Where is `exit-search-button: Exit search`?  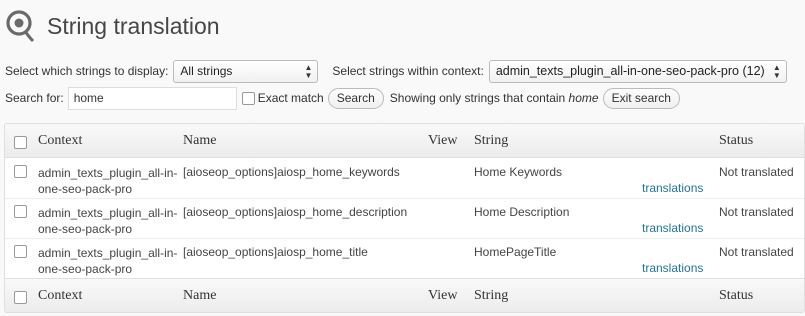 exit-search-button: Exit search is located at coordinates (641, 98).